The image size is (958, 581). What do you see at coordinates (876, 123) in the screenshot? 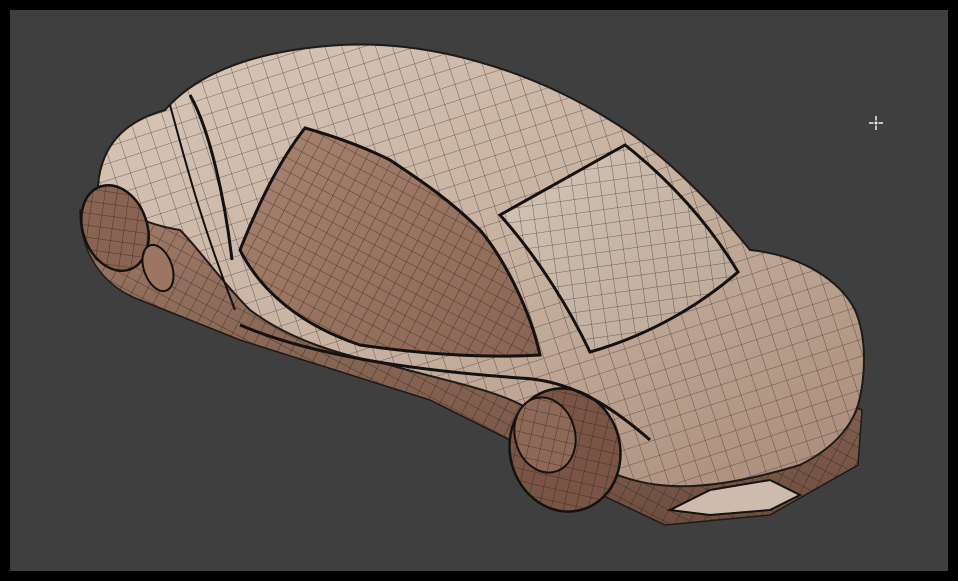
I see `crosshair-cursor-icon` at bounding box center [876, 123].